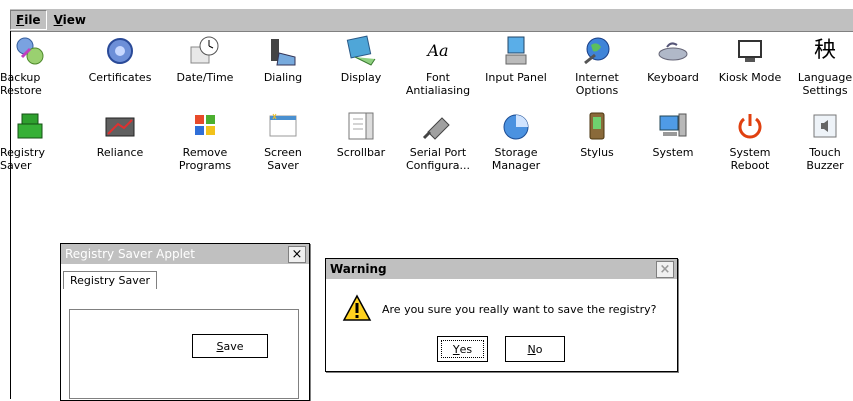 The width and height of the screenshot is (853, 401). I want to click on cp-label: System Reboot, so click(750, 159).